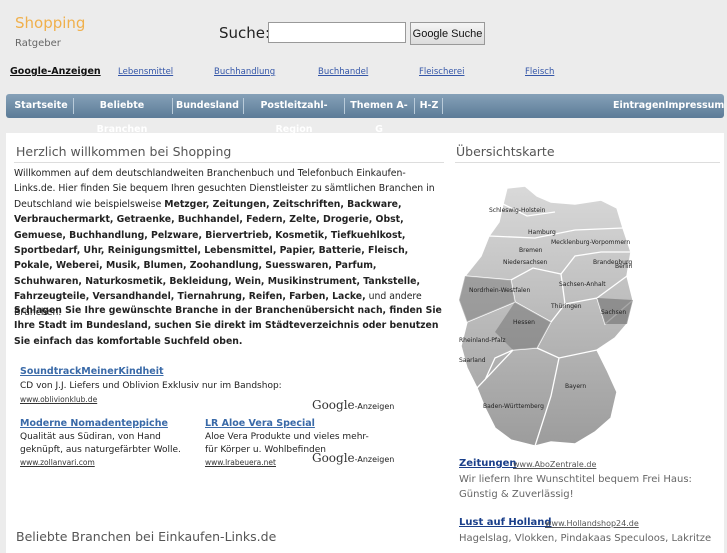 Image resolution: width=727 pixels, height=553 pixels. What do you see at coordinates (488, 463) in the screenshot?
I see `sidebar-ad-title-zeitungen: Zeitungen` at bounding box center [488, 463].